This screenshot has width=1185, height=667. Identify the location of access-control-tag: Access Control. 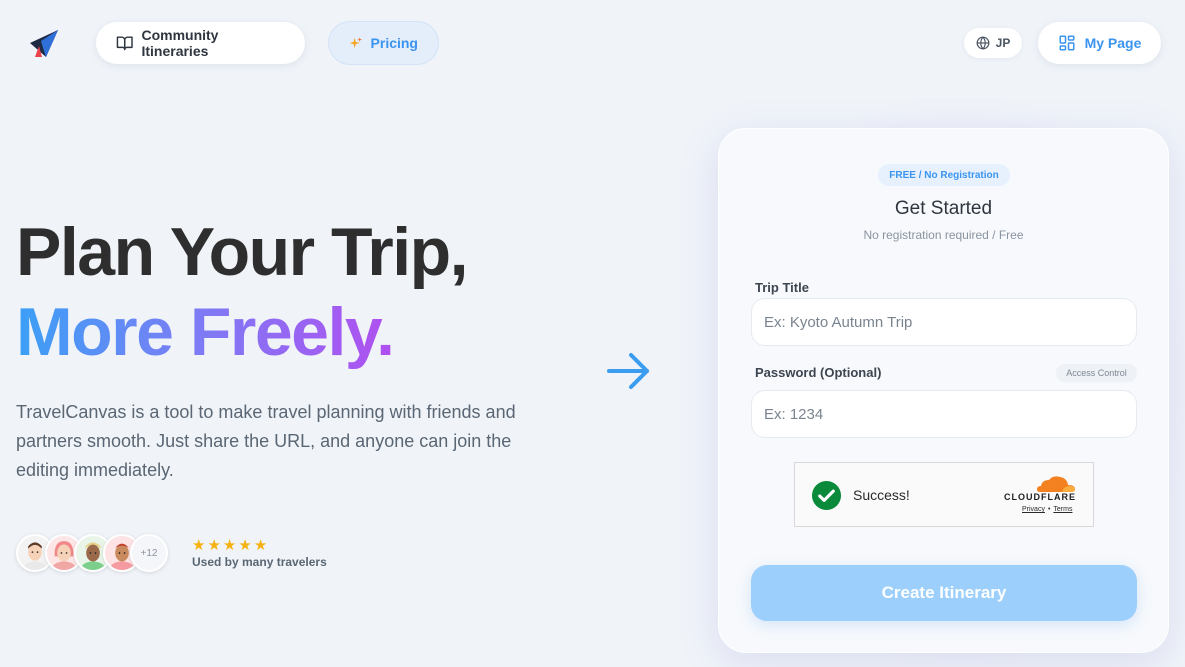
(1096, 373).